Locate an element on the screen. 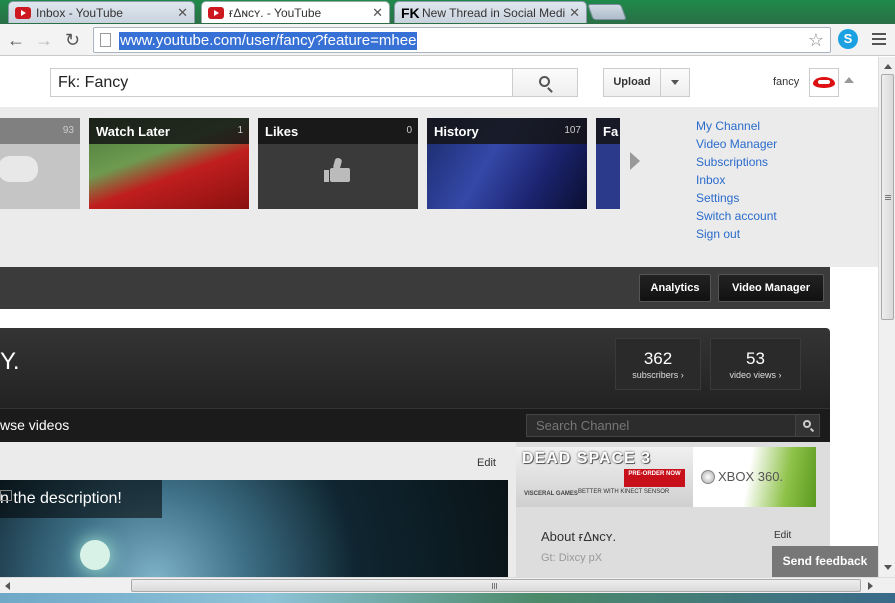 This screenshot has width=895, height=603. scroll-right-icon is located at coordinates (870, 586).